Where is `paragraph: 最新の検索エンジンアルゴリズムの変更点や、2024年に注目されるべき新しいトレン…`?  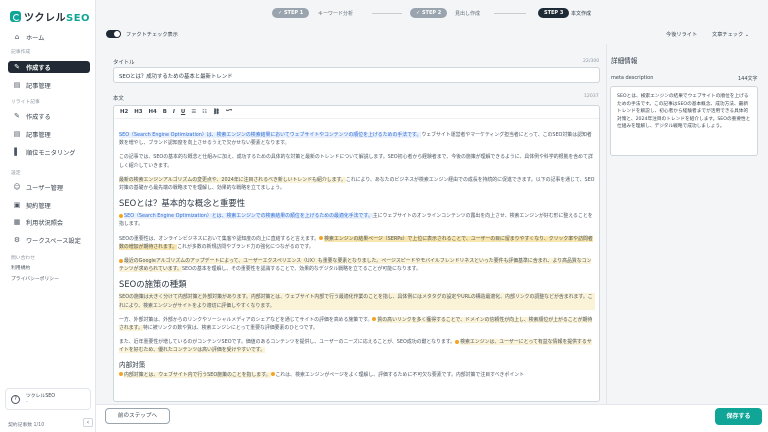
paragraph: 最新の検索エンジンアルゴリズムの変更点や、2024年に注目されるべき新しいトレン… is located at coordinates (357, 184).